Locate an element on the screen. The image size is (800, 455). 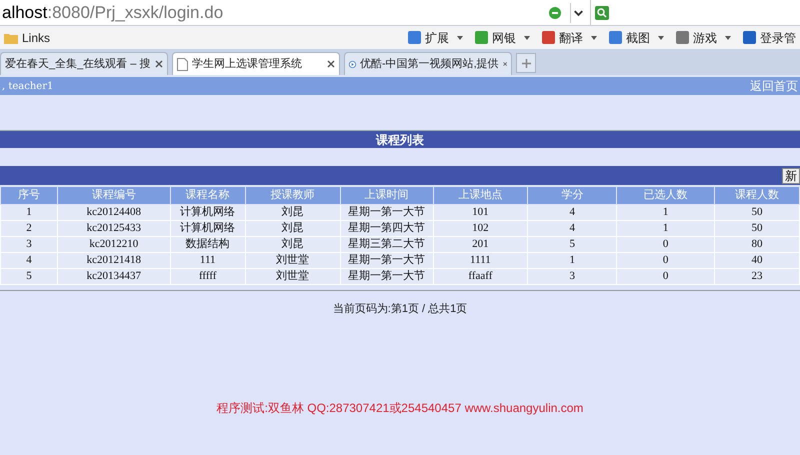
table-cell: 40 is located at coordinates (757, 260).